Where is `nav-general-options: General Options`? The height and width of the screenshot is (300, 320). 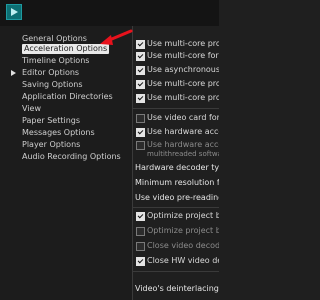
nav-general-options: General Options is located at coordinates (54, 39).